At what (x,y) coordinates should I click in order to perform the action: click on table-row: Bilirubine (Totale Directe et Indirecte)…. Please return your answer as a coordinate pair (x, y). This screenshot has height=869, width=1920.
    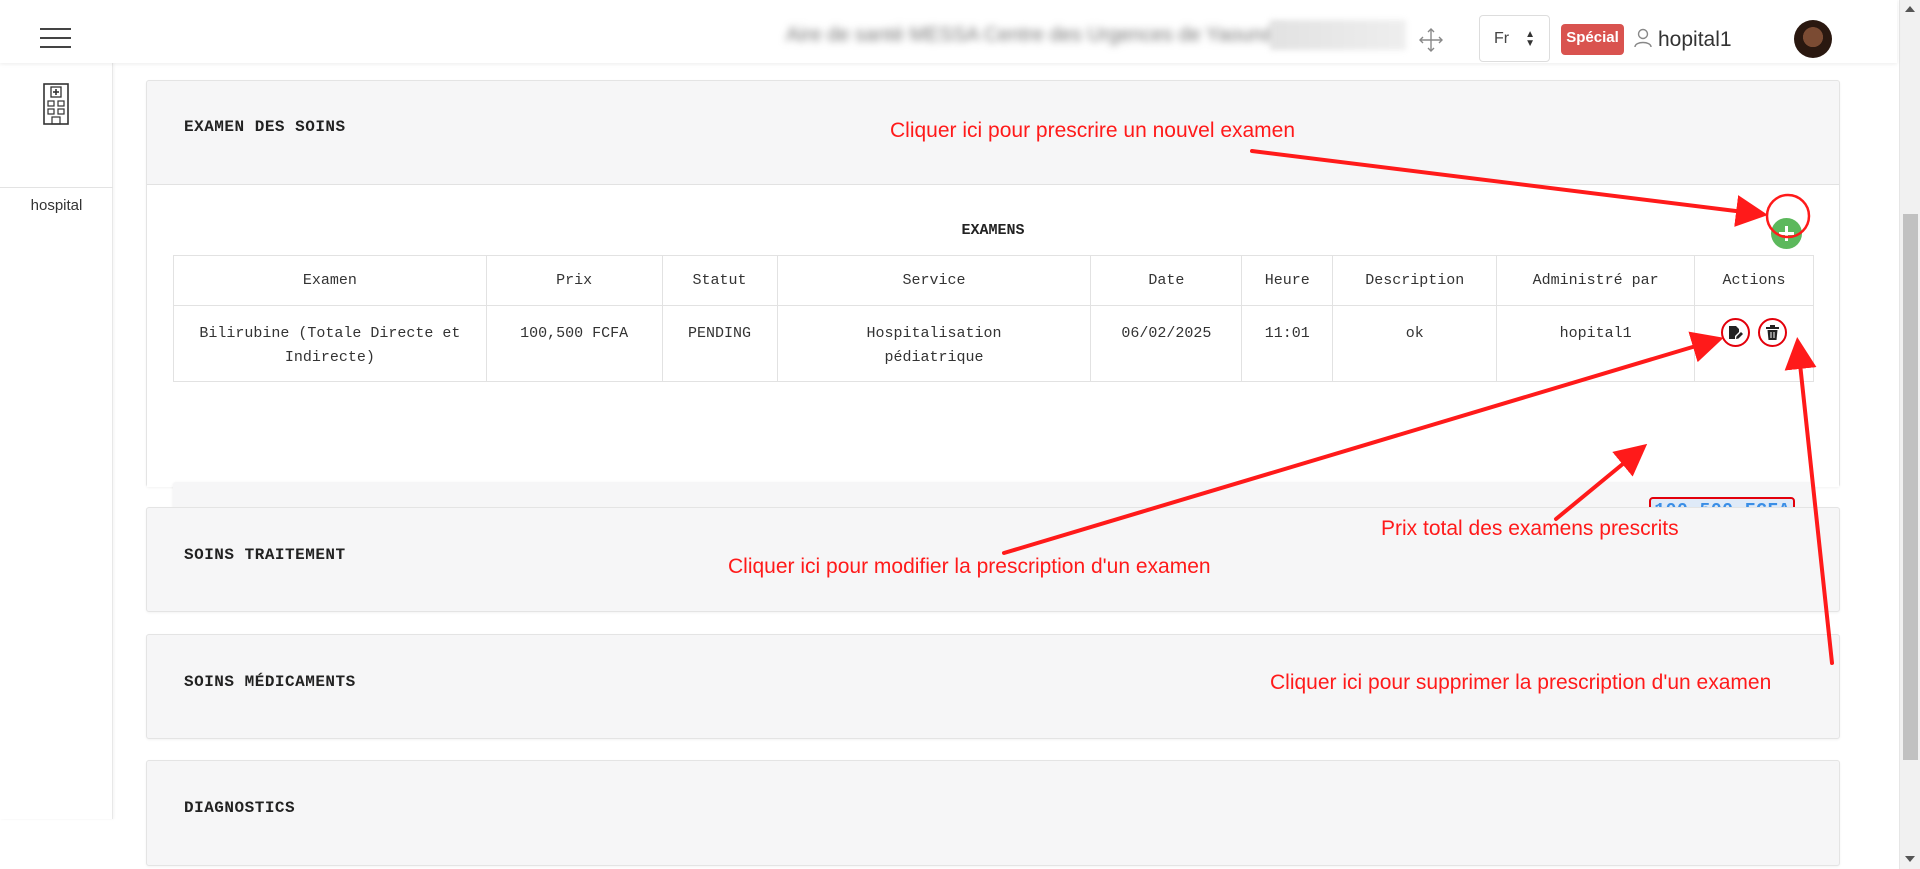
    Looking at the image, I should click on (993, 343).